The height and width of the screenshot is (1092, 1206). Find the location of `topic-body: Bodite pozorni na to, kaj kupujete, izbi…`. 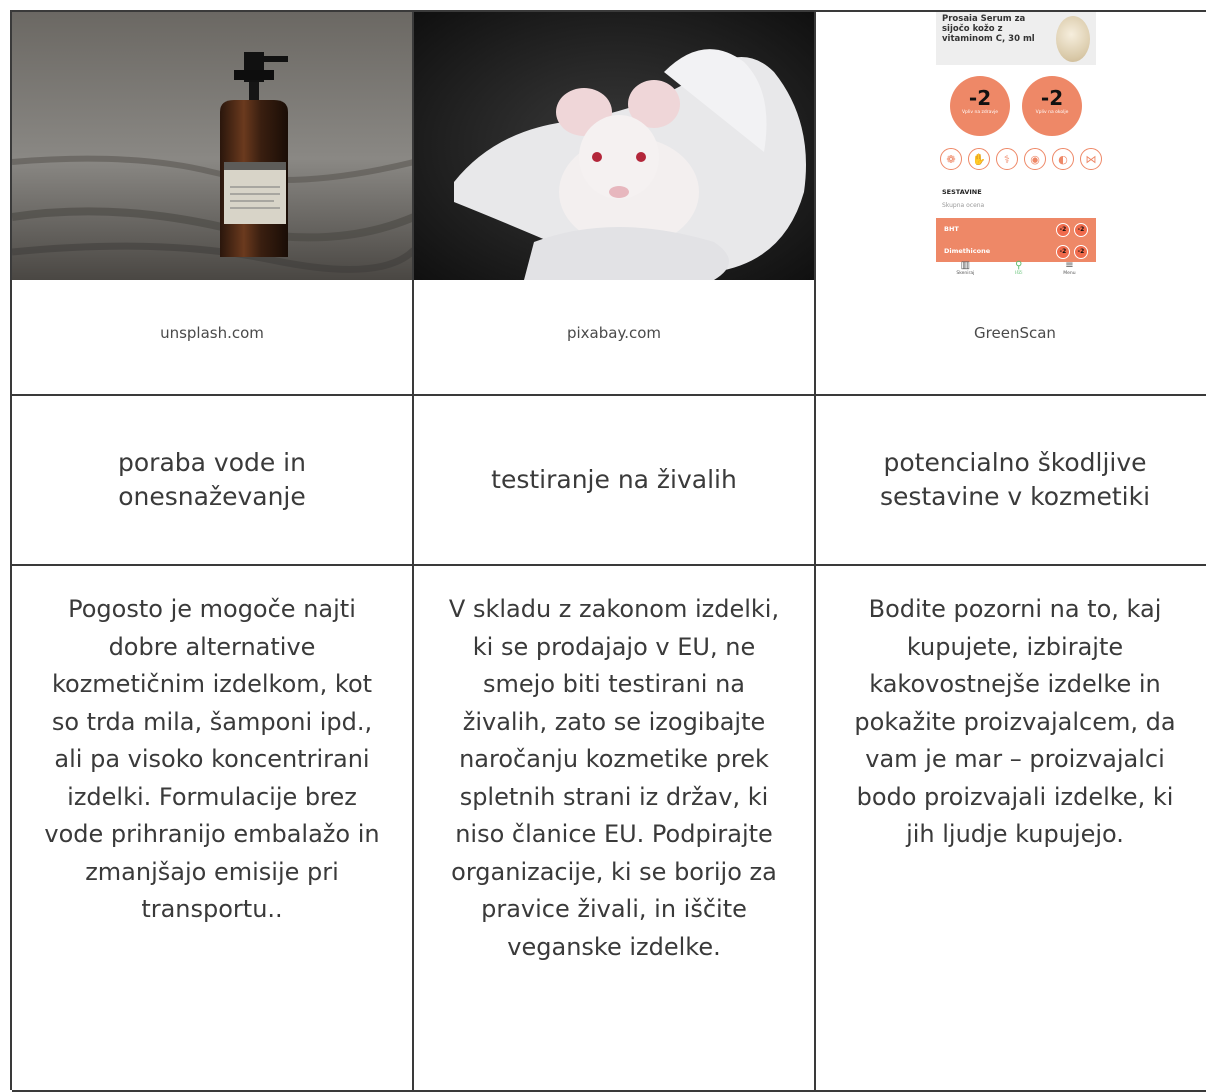

topic-body: Bodite pozorni na to, kaj kupujete, izbi… is located at coordinates (1015, 721).